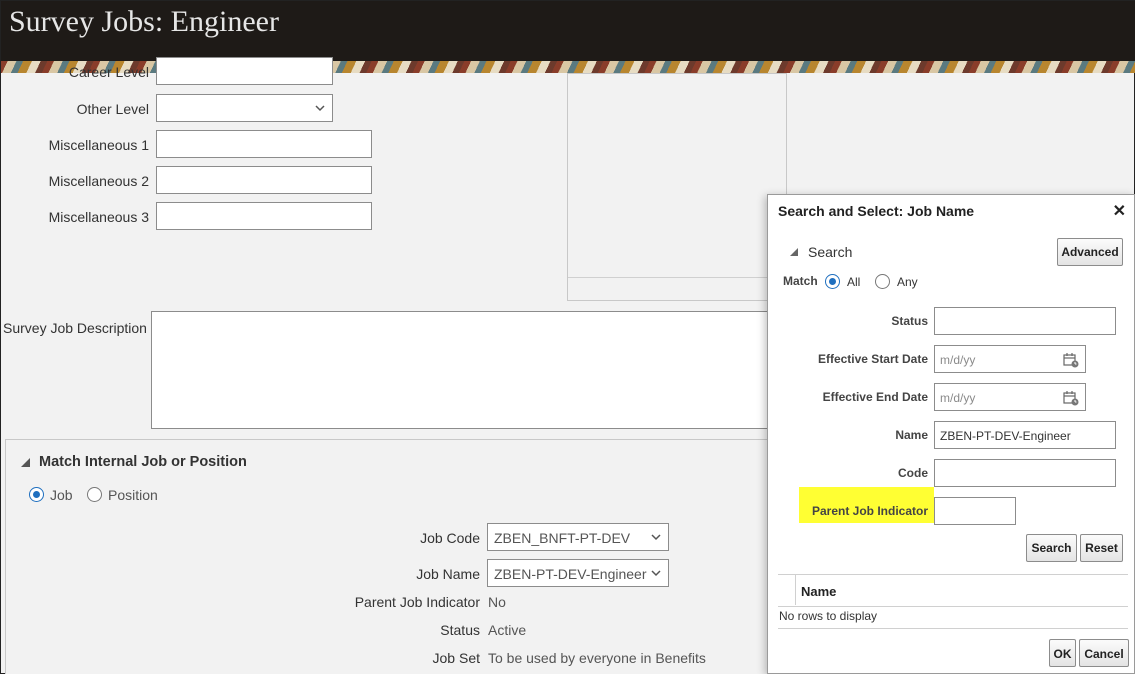  I want to click on job-radio, so click(36, 494).